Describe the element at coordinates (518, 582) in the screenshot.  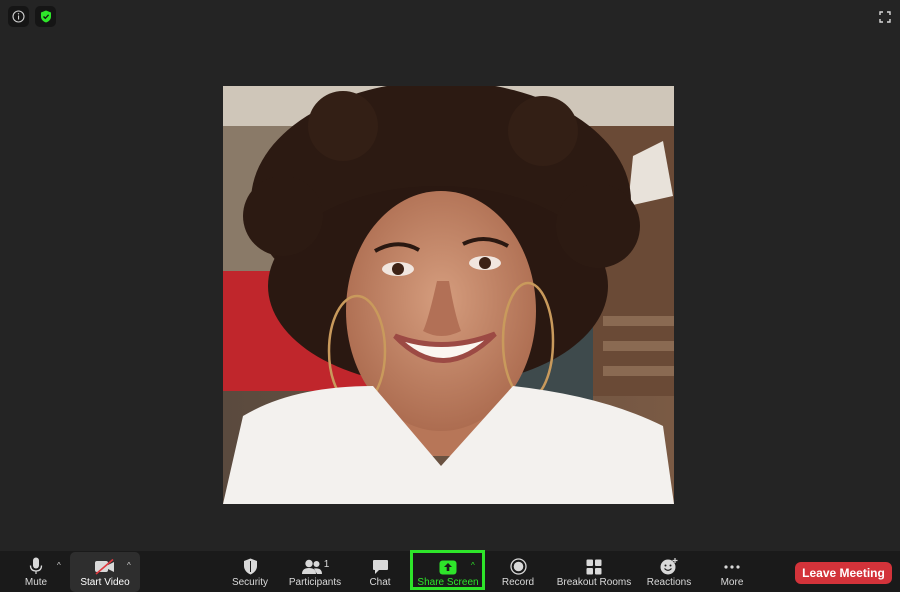
I see `record-label: Record` at that location.